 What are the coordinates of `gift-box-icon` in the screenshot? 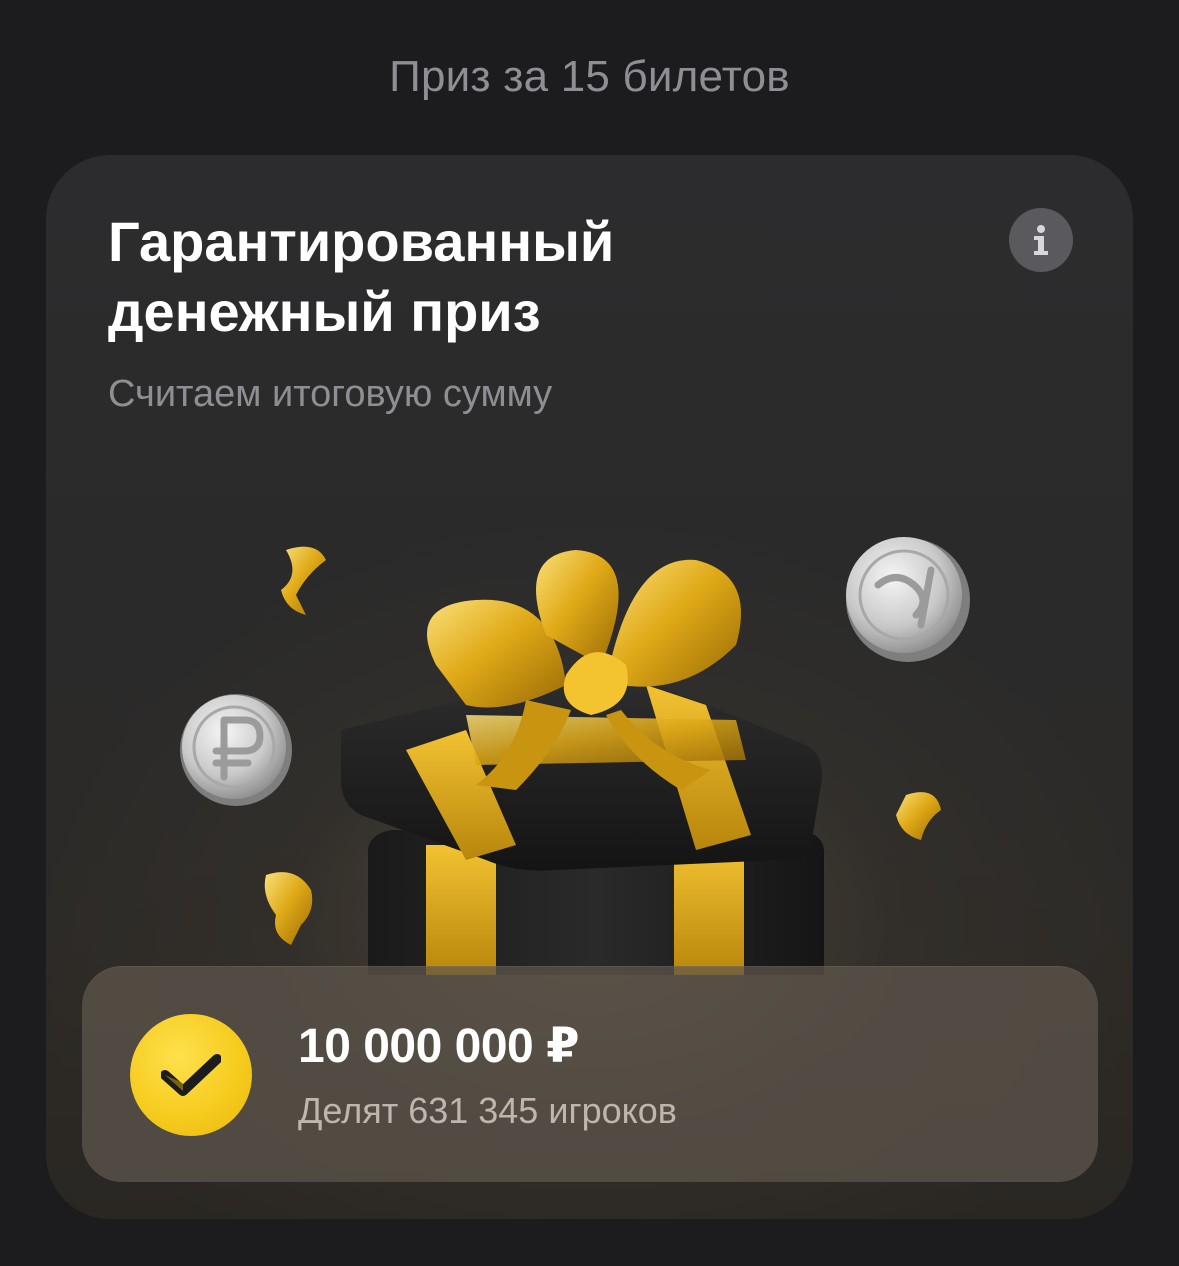 It's located at (583, 762).